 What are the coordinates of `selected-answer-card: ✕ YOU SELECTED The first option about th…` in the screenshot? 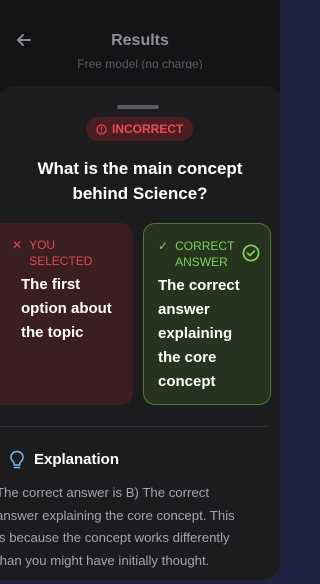 It's located at (66, 314).